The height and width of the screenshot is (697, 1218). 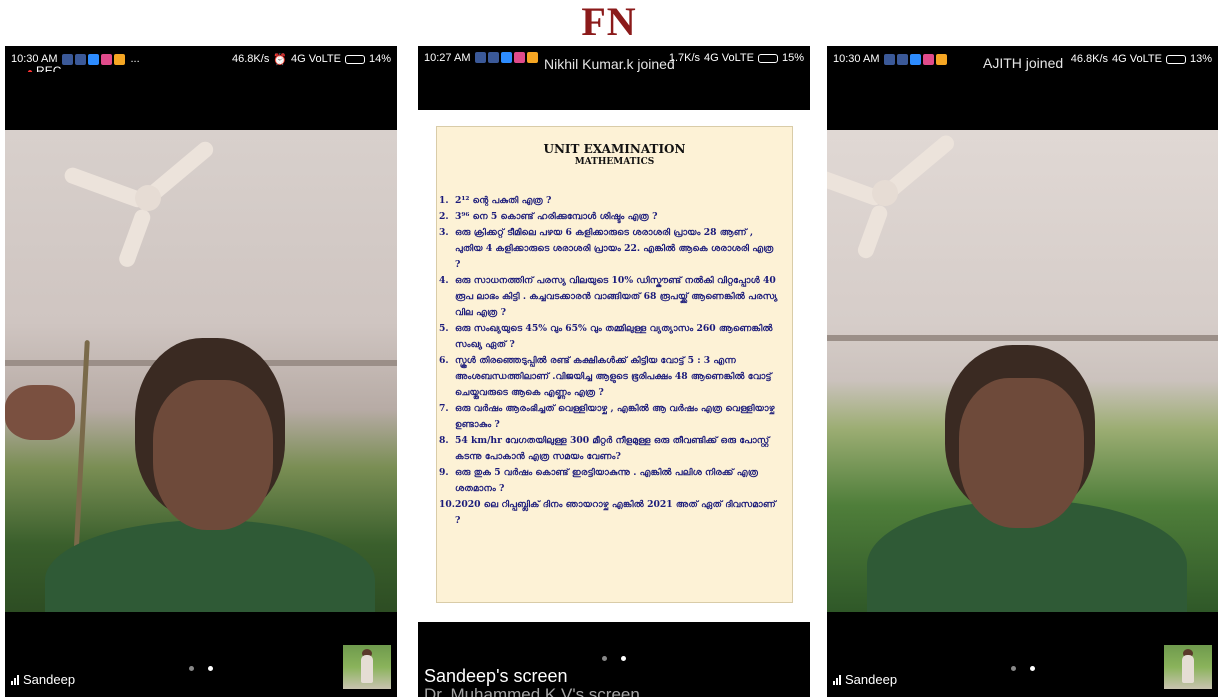 What do you see at coordinates (609, 201) in the screenshot?
I see `question-item: 1. 2¹² ന്റെ പകുതി എത്ര ?` at bounding box center [609, 201].